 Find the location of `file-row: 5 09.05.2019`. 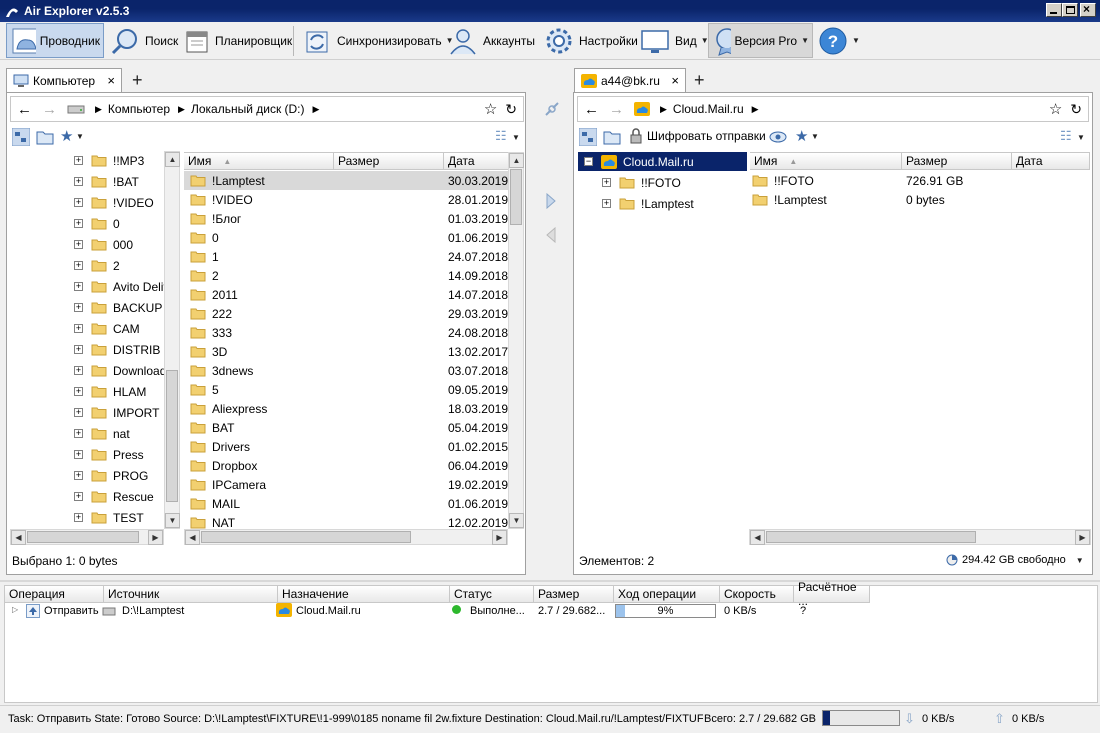

file-row: 5 09.05.2019 is located at coordinates (346, 389).